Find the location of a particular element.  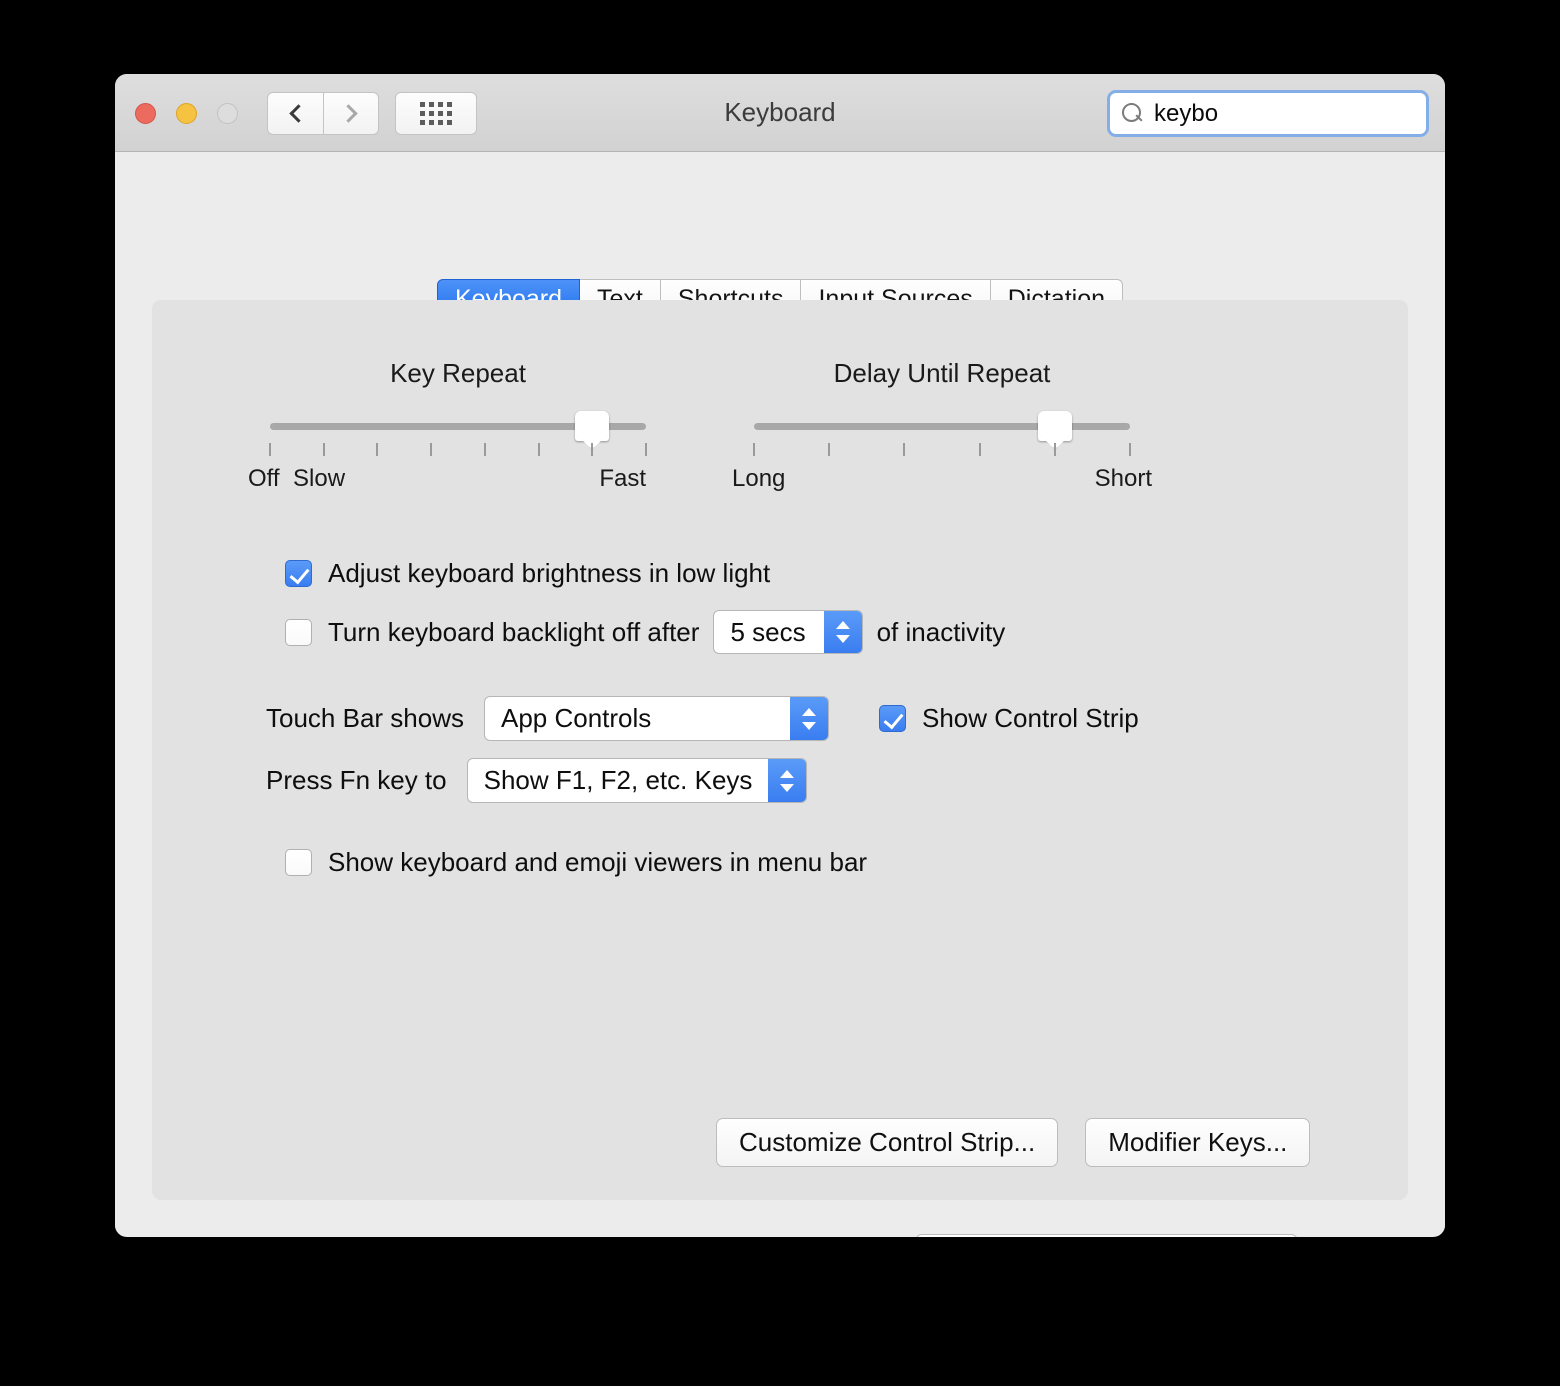

backlight-off-label: Turn keyboard backlight off after is located at coordinates (514, 631).